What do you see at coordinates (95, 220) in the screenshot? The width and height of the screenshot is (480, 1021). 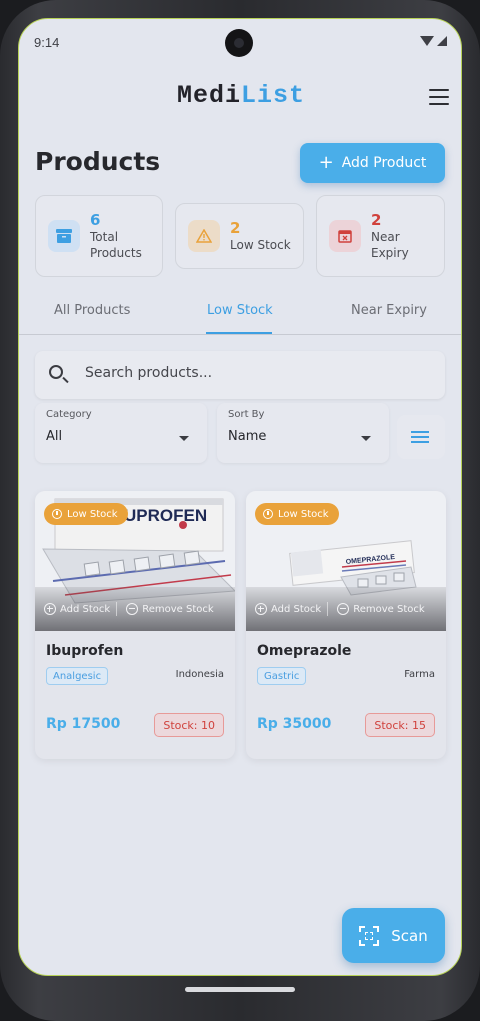 I see `stat-value: 6` at bounding box center [95, 220].